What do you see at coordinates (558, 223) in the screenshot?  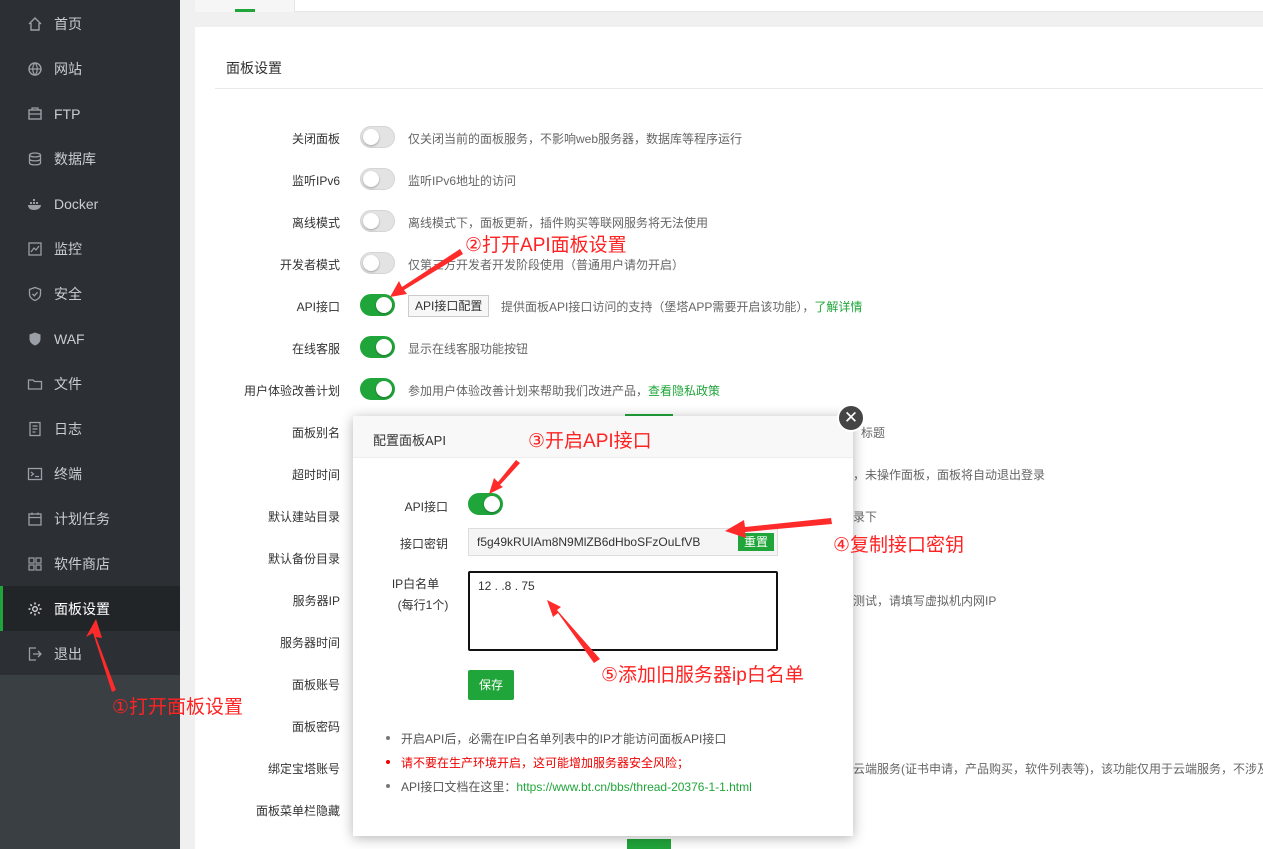 I see `offline-desc: 离线模式下，面板更新，插件购买等联网服务将无法使用` at bounding box center [558, 223].